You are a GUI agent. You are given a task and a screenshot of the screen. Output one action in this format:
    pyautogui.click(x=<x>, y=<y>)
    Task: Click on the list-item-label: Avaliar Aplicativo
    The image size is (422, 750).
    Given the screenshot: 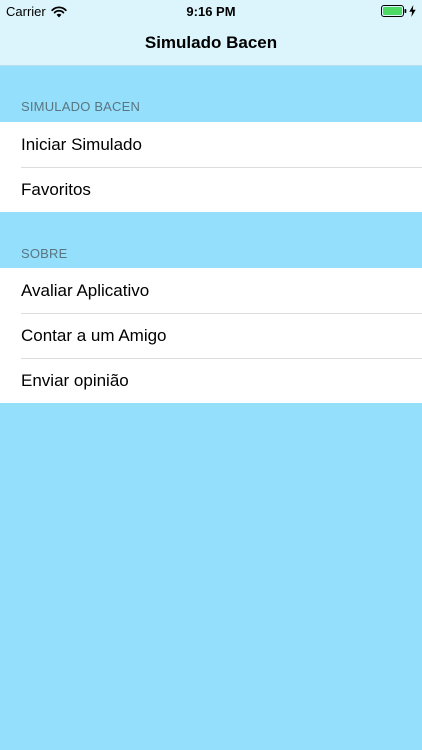 What is the action you would take?
    pyautogui.click(x=85, y=290)
    